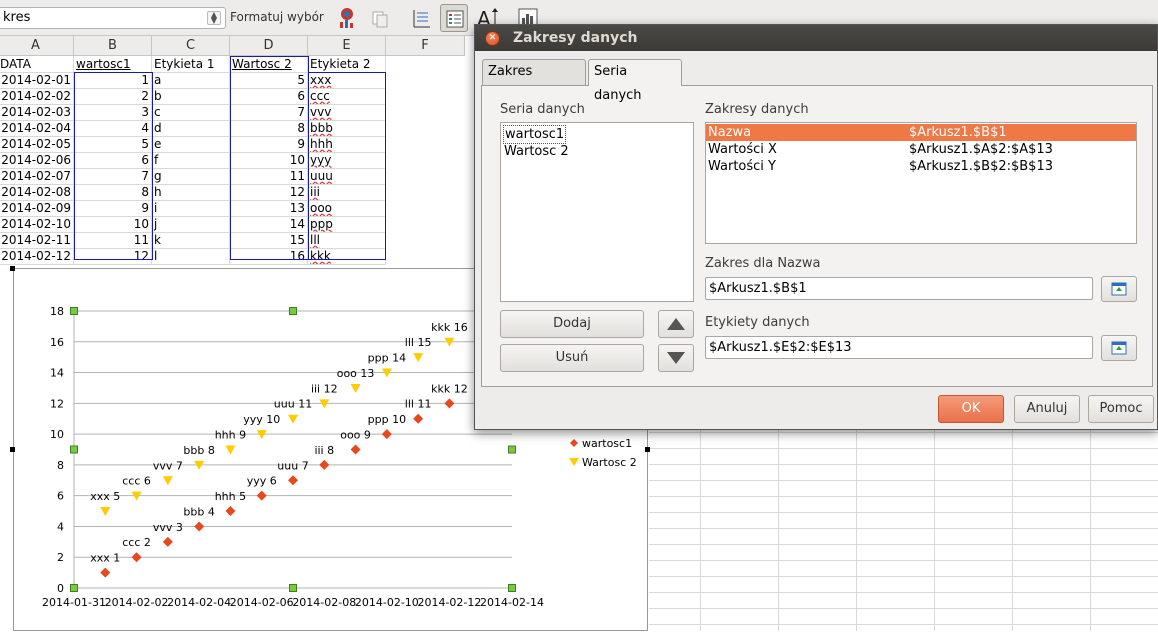 This screenshot has width=1158, height=635. I want to click on range-for-input: $Arkusz1.$B$1, so click(899, 288).